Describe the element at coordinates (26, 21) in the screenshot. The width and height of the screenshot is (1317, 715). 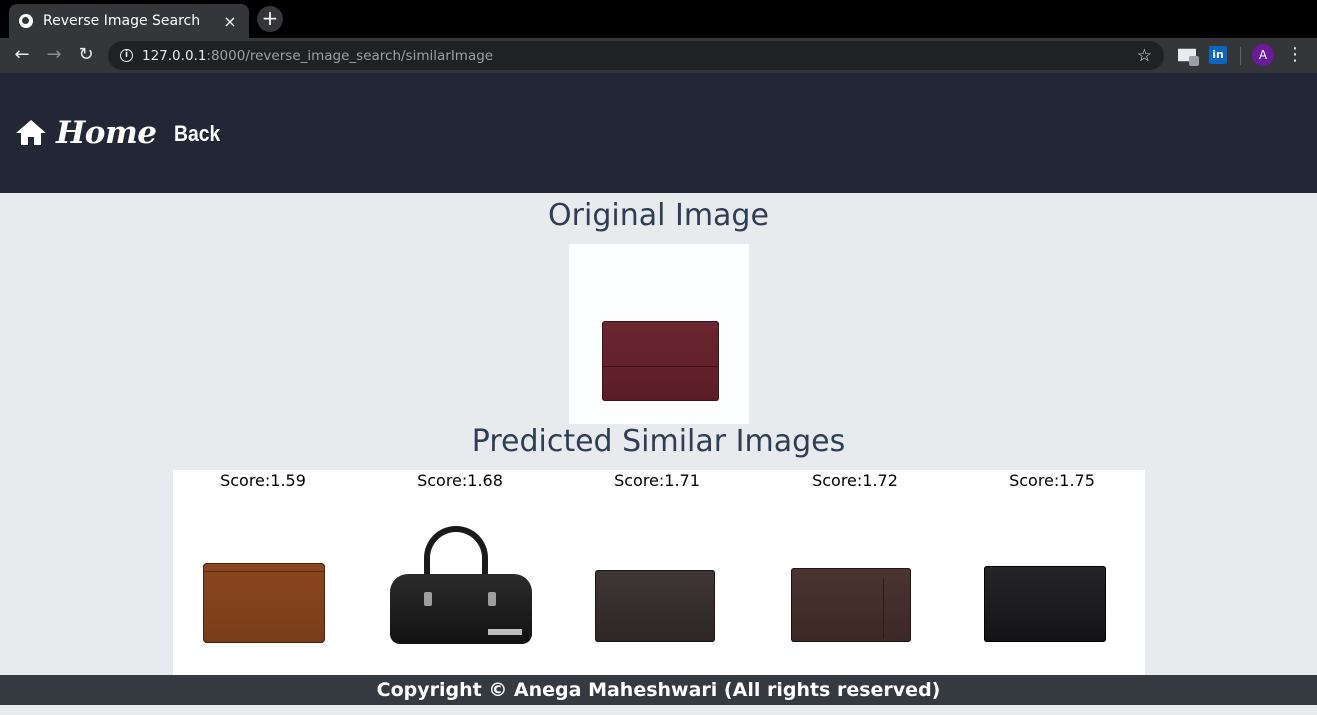
I see `globe-icon` at that location.